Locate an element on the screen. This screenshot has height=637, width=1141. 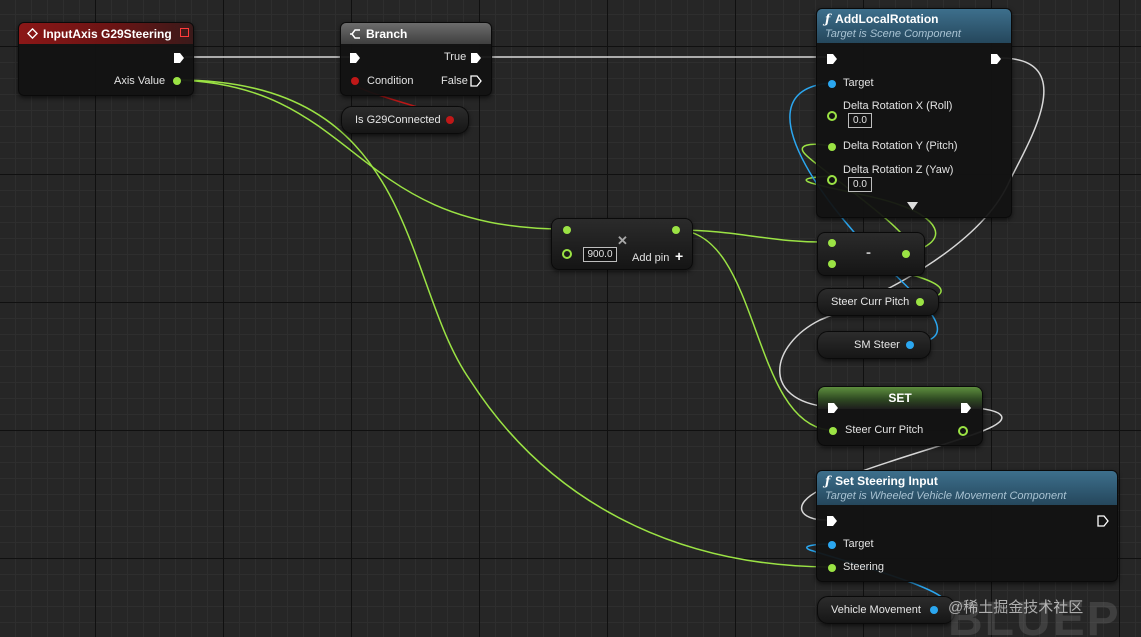
delegate-square-icon is located at coordinates (184, 32).